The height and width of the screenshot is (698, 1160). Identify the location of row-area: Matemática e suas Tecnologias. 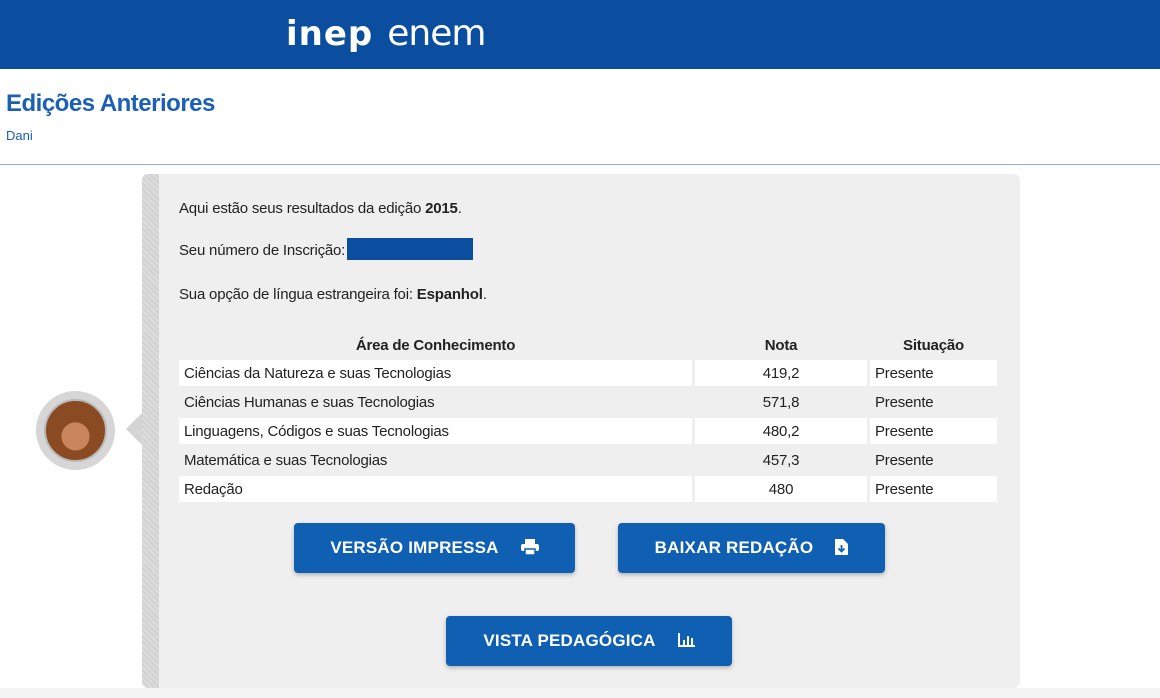
(286, 460).